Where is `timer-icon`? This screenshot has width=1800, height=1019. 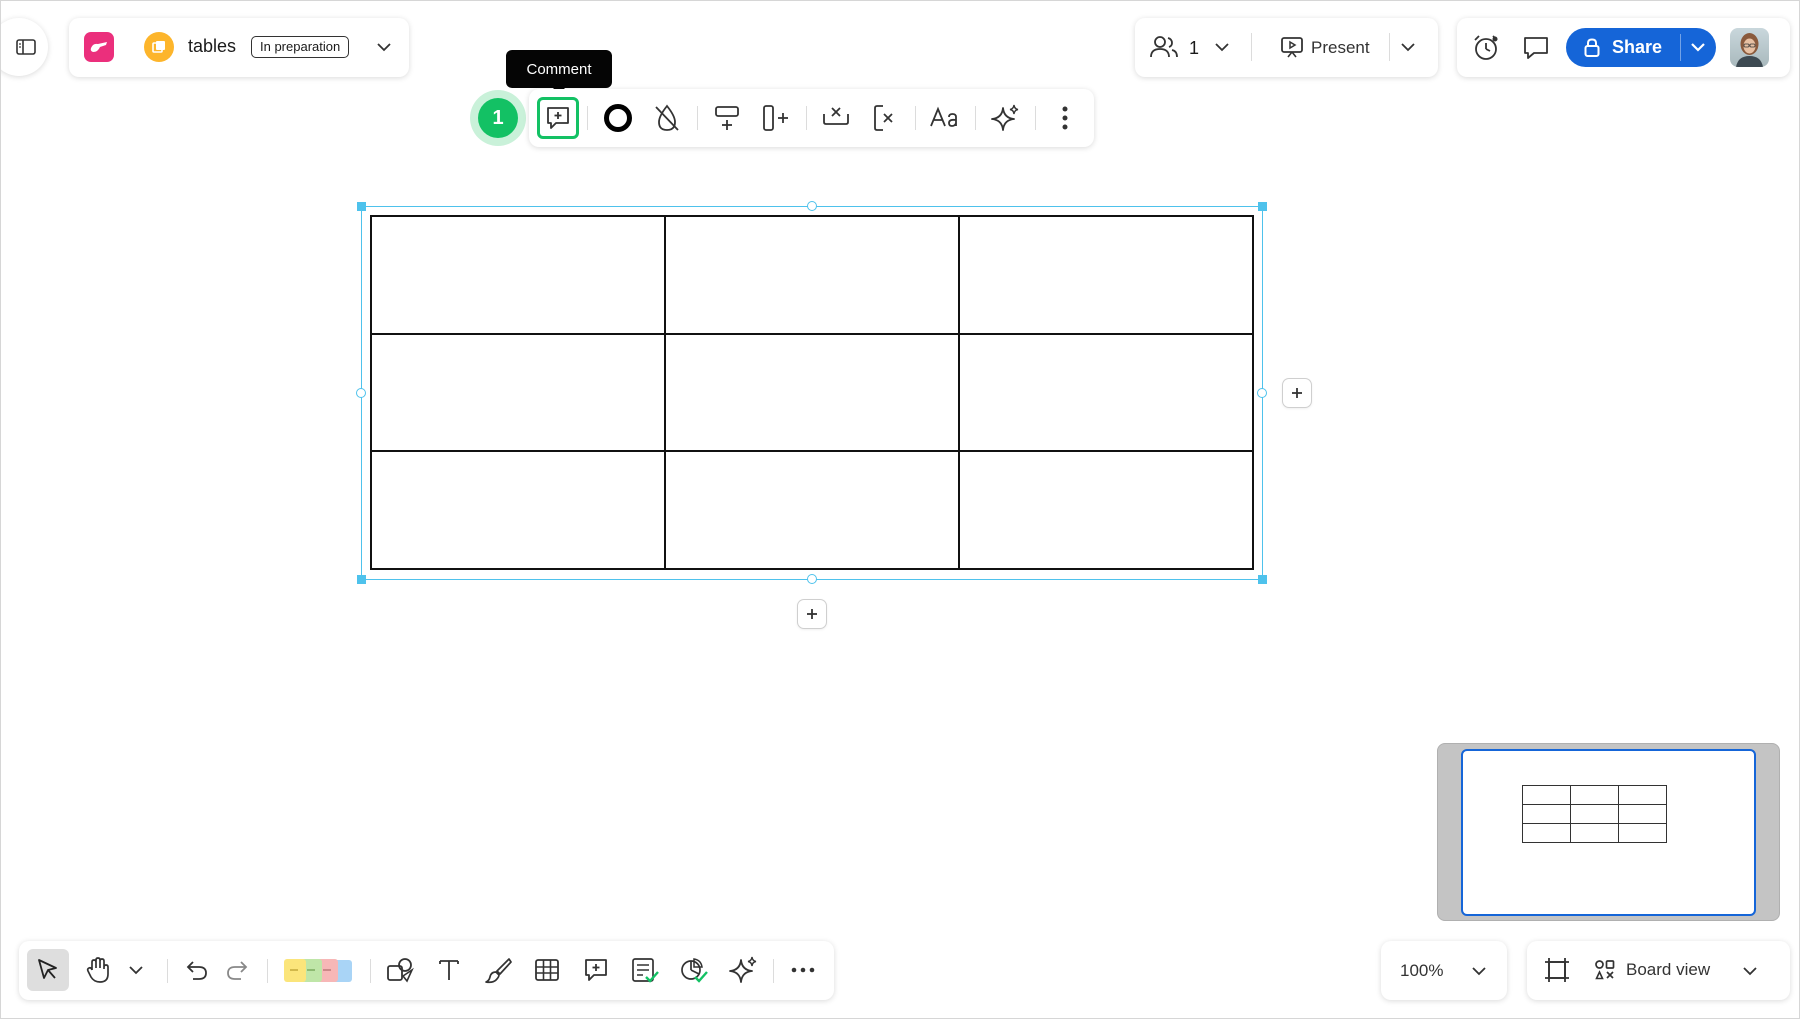
timer-icon is located at coordinates (1486, 48).